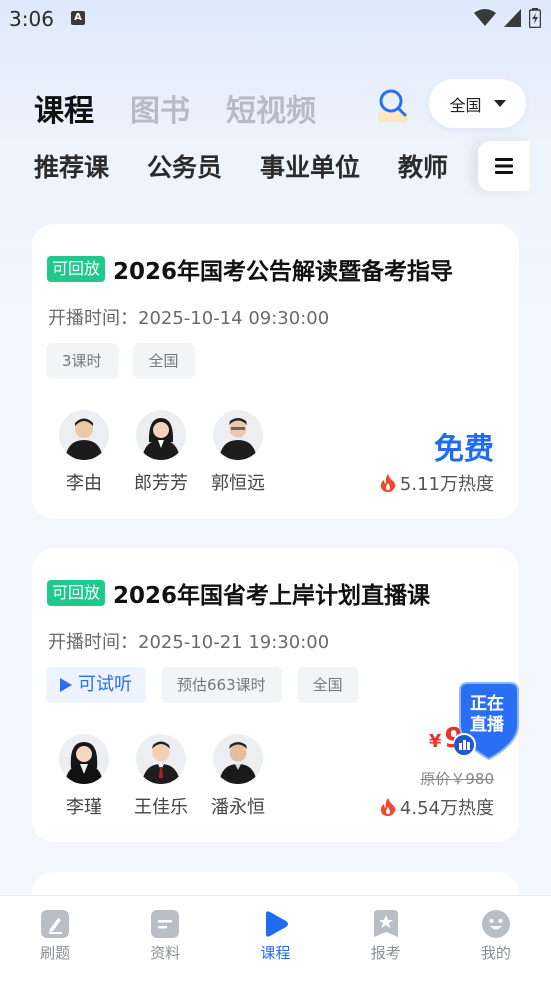 The height and width of the screenshot is (981, 551). Describe the element at coordinates (535, 18) in the screenshot. I see `battery-icon` at that location.